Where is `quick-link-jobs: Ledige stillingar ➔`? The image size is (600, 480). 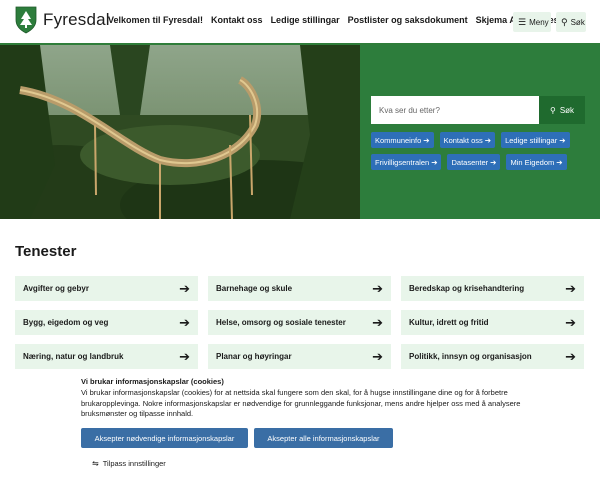 quick-link-jobs: Ledige stillingar ➔ is located at coordinates (535, 140).